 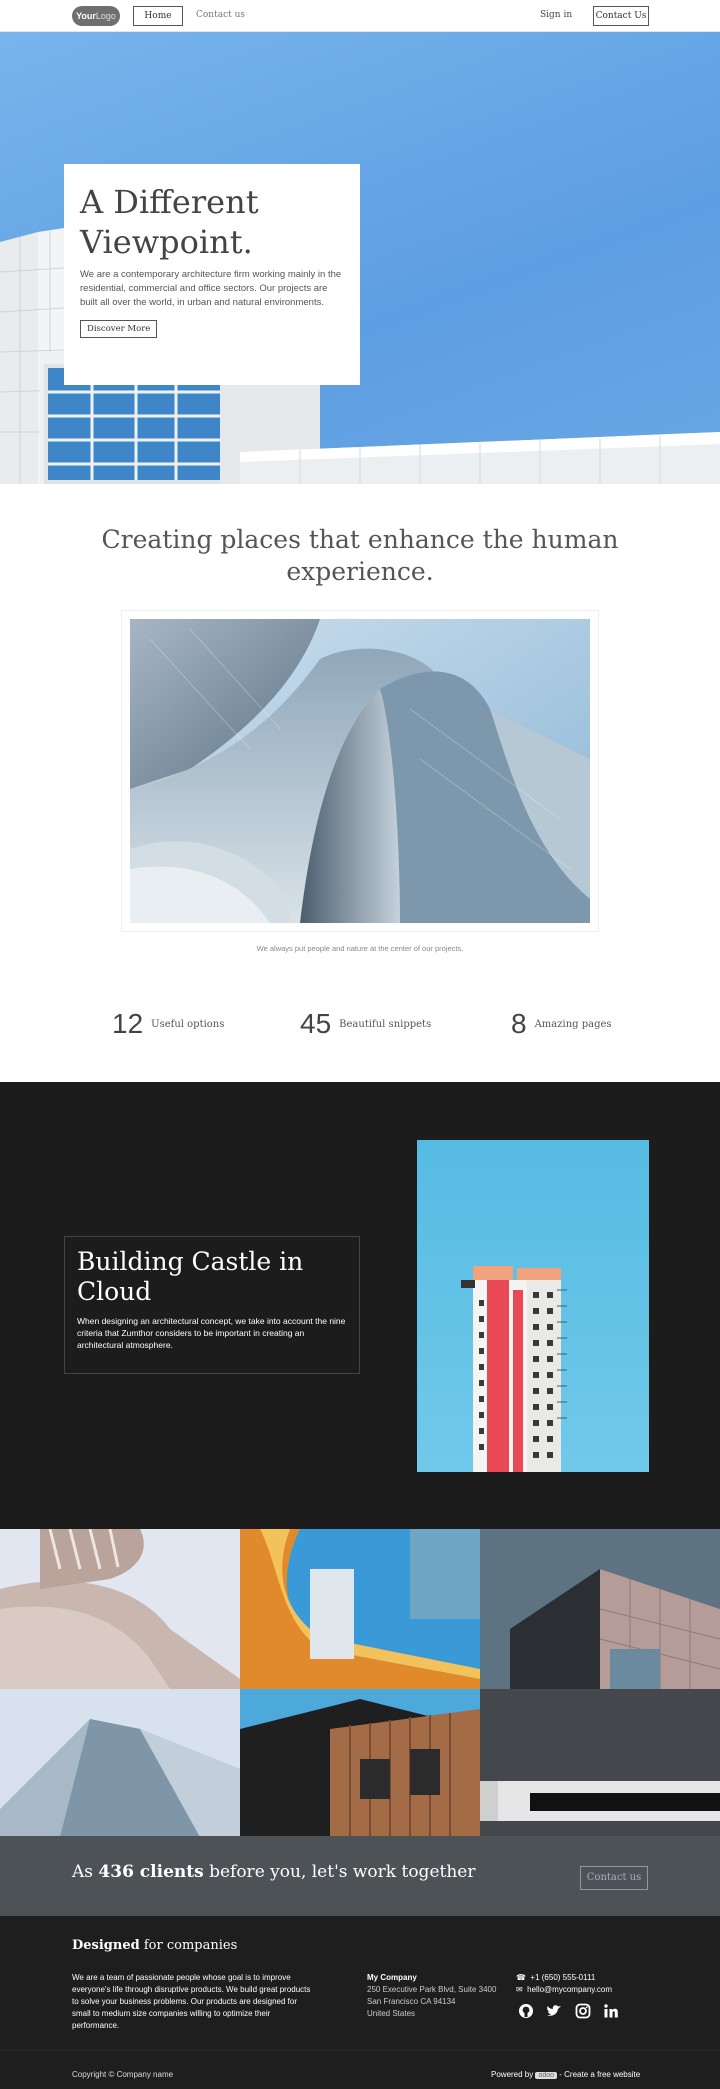 I want to click on powered-by: Powered by odoo - Create a free website, so click(x=565, y=2074).